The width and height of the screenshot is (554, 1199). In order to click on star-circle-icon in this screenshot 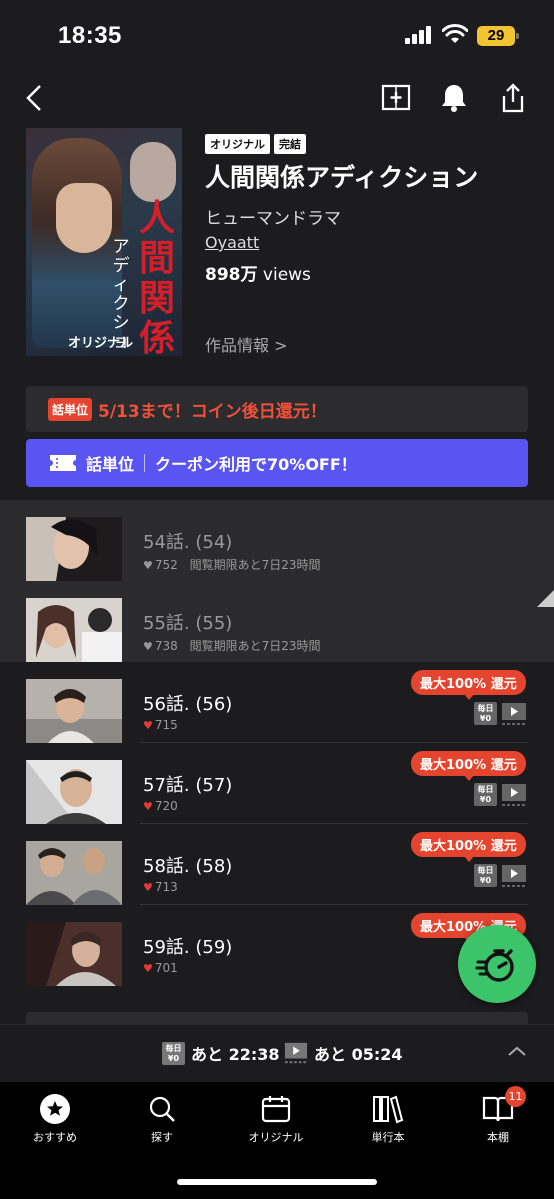, I will do `click(55, 1109)`.